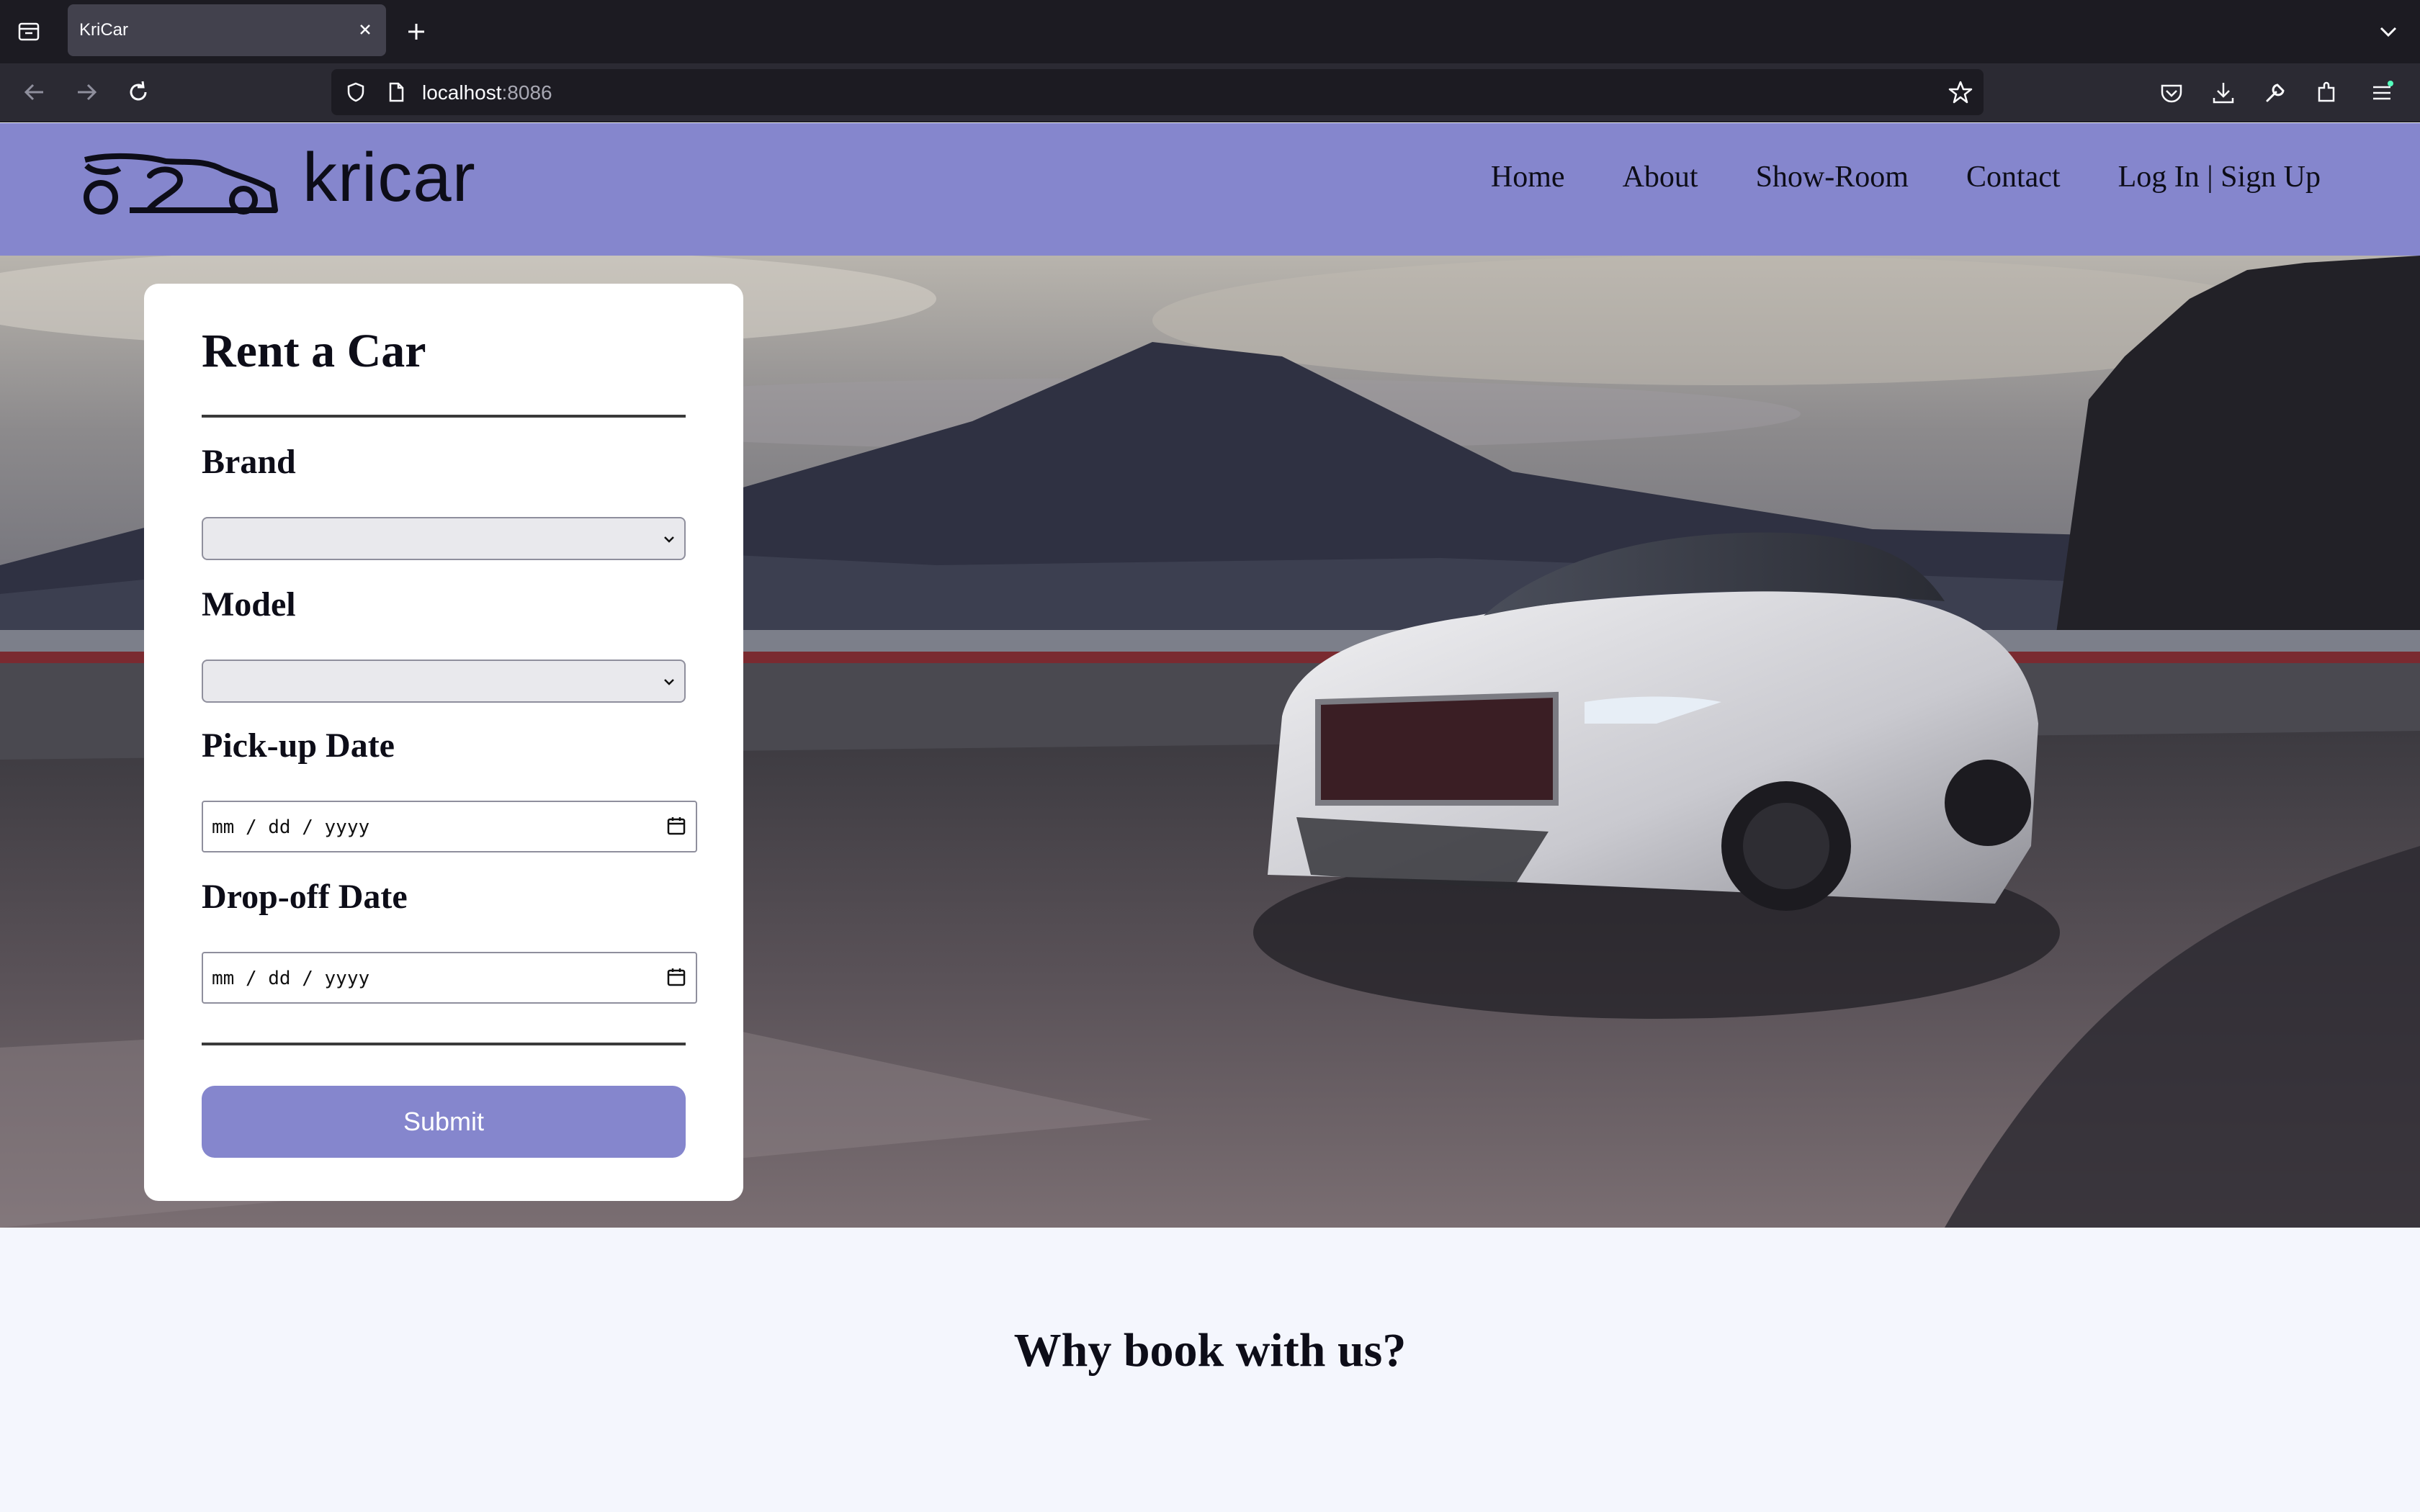 The image size is (2420, 1512). What do you see at coordinates (298, 745) in the screenshot?
I see `pickup-date-label: Pick-up Date` at bounding box center [298, 745].